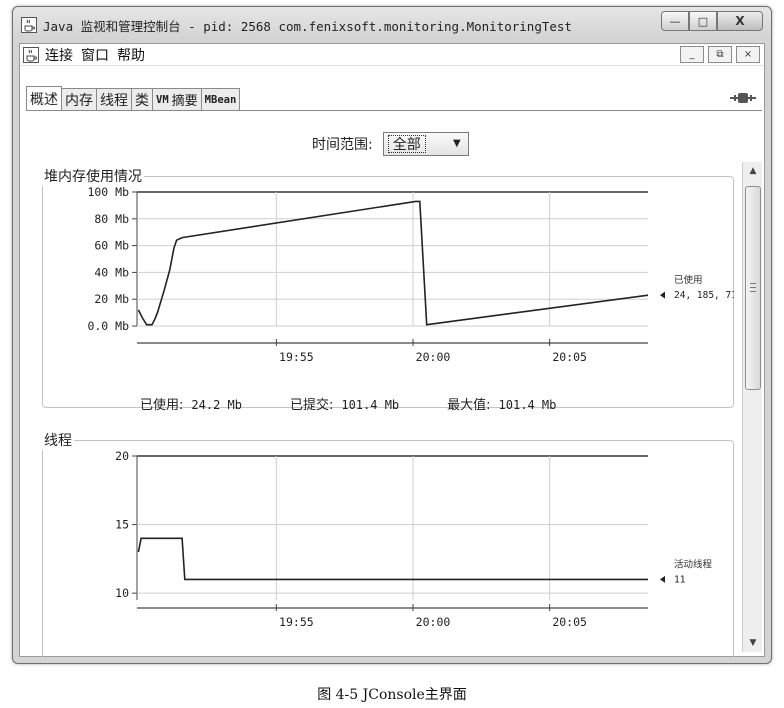  I want to click on minimize-icon: —, so click(675, 21).